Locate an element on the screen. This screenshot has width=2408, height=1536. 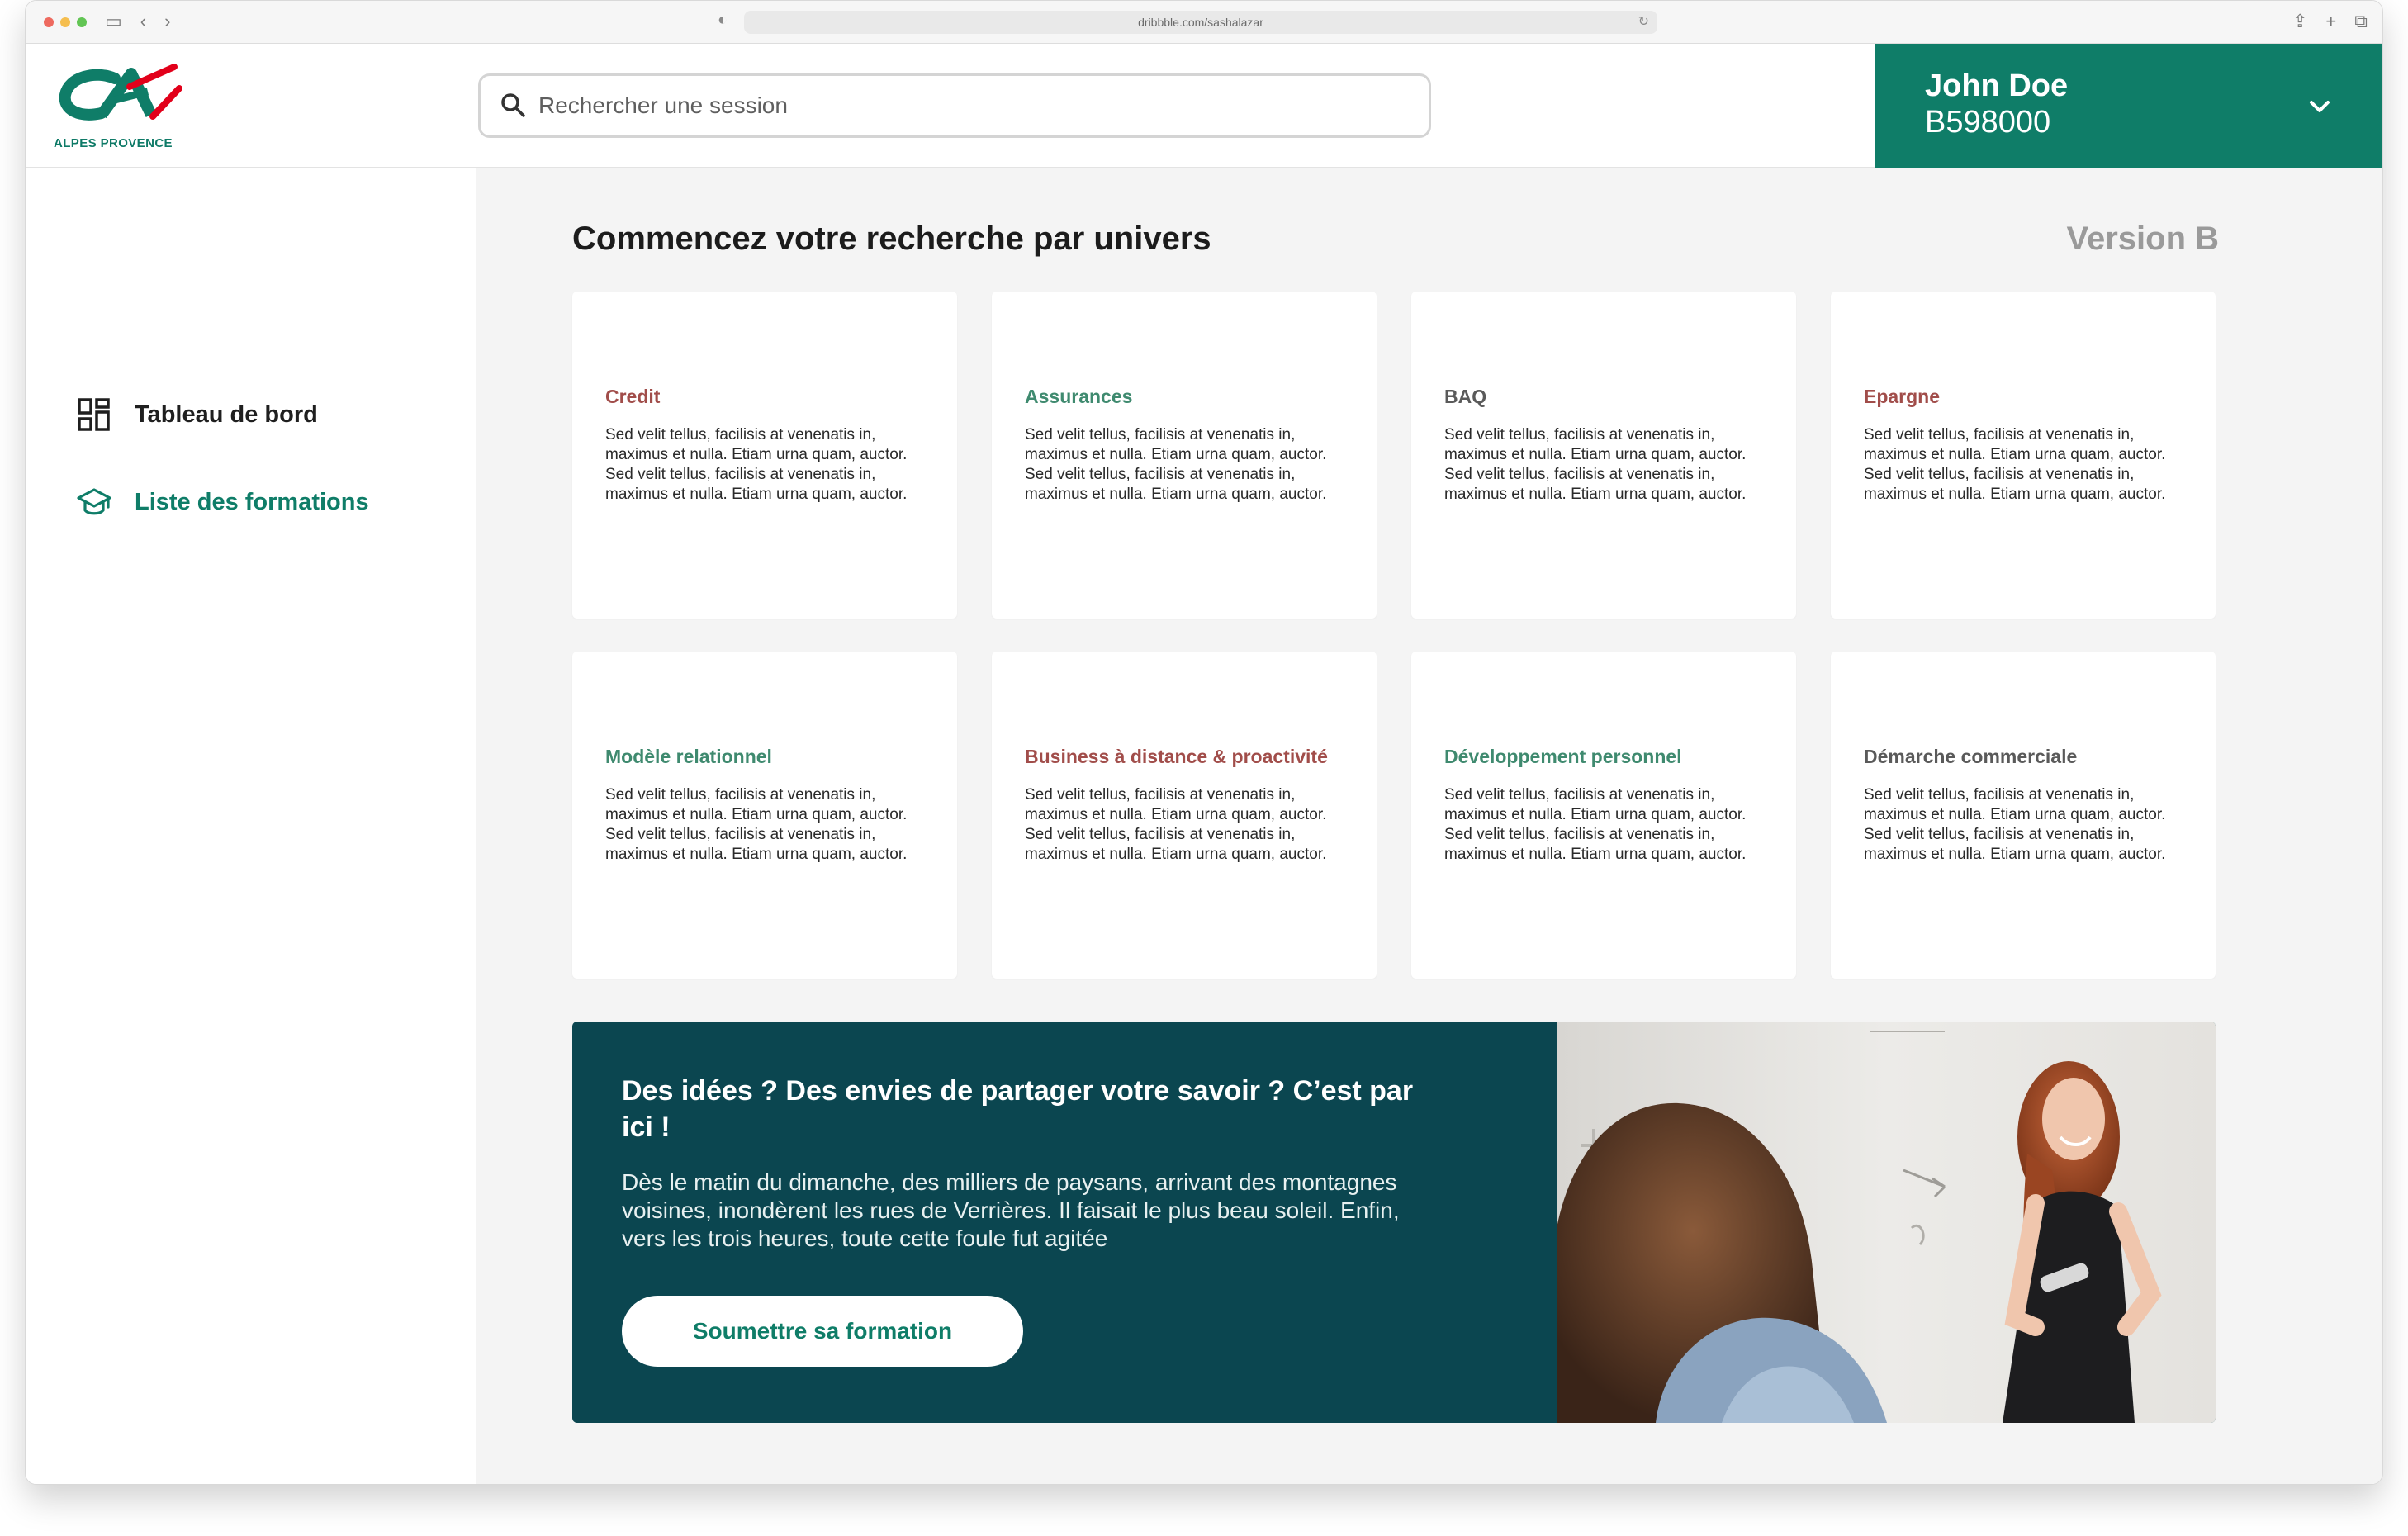
sidebar-toggle-icon: ▭ is located at coordinates (114, 21).